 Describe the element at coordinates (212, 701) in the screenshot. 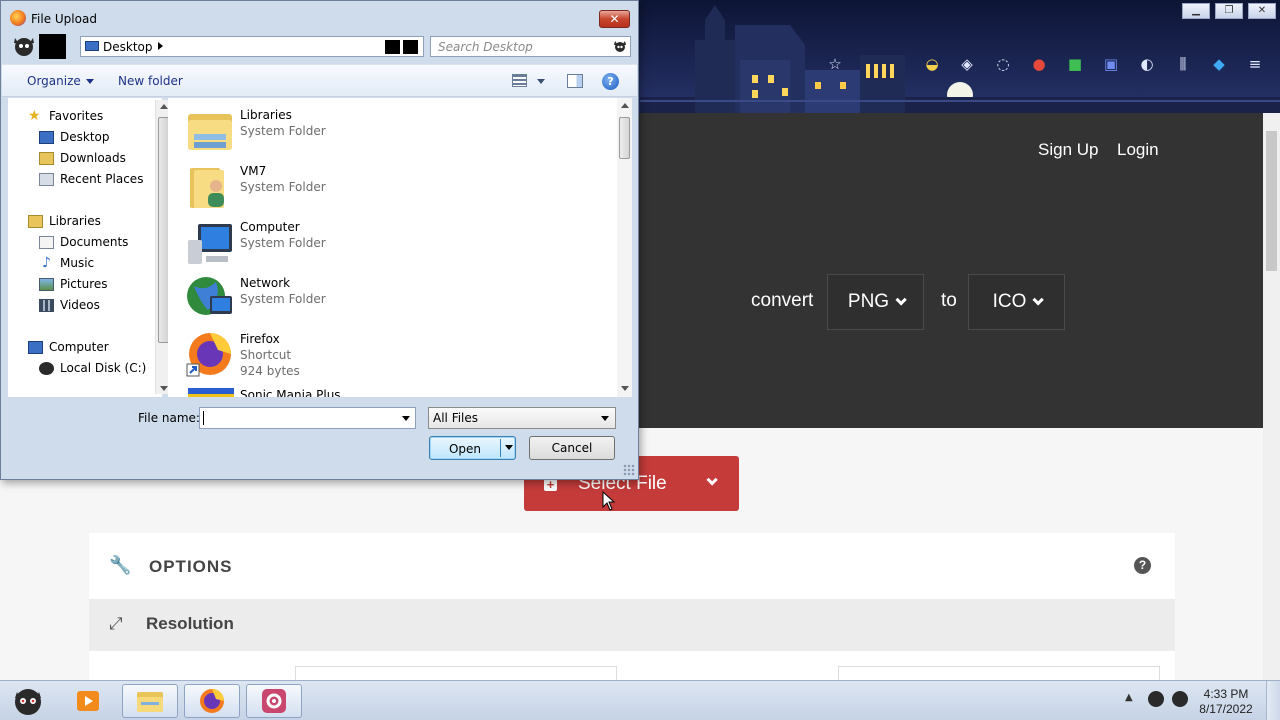

I see `firefox-task` at that location.